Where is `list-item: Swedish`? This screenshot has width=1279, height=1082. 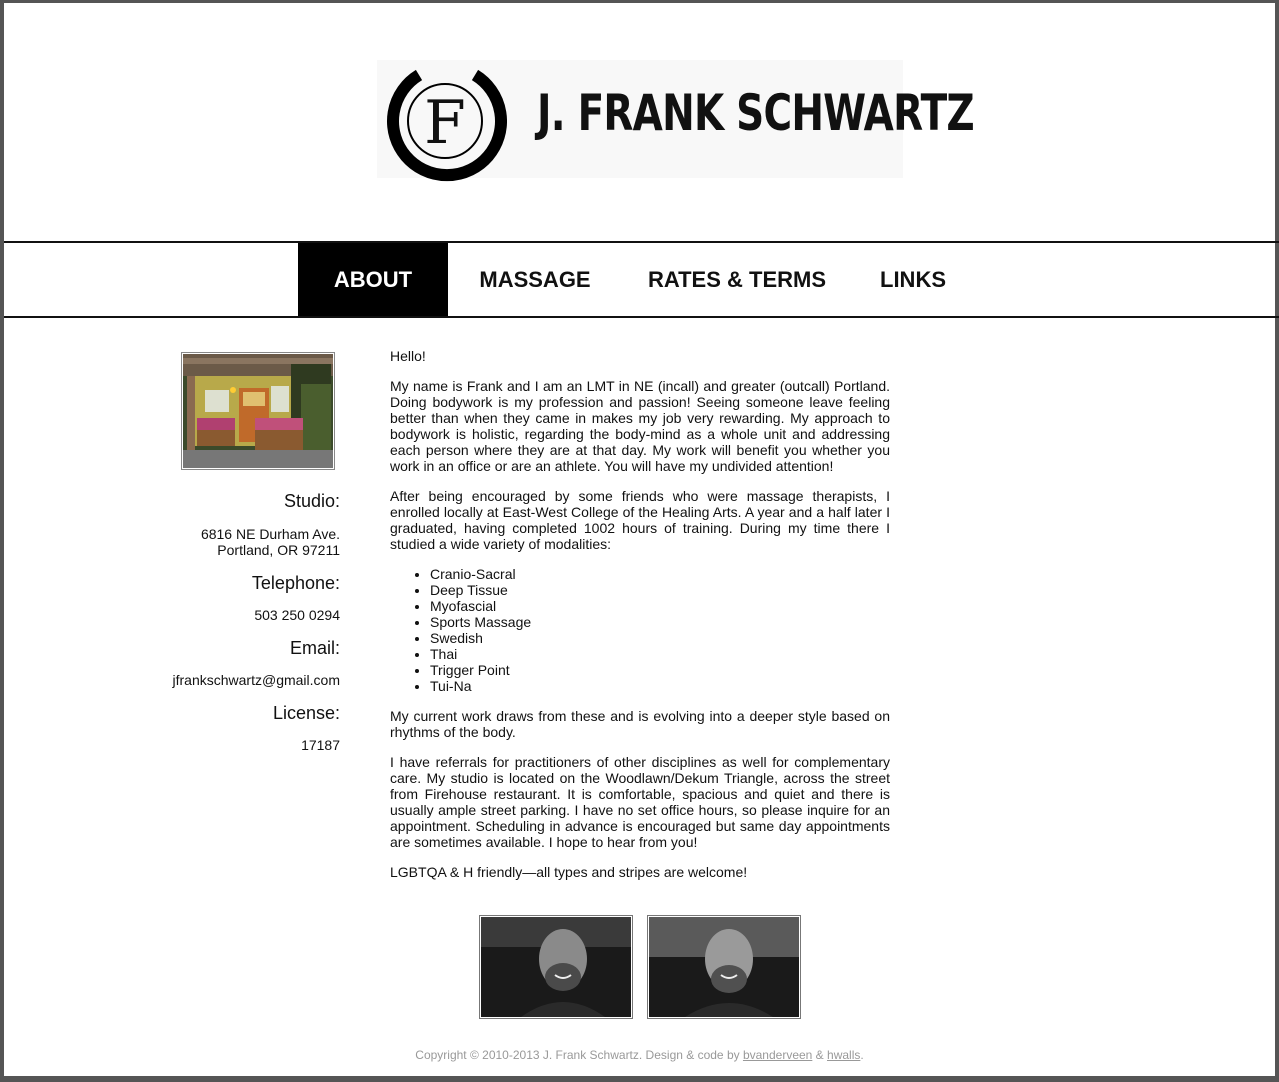
list-item: Swedish is located at coordinates (660, 638).